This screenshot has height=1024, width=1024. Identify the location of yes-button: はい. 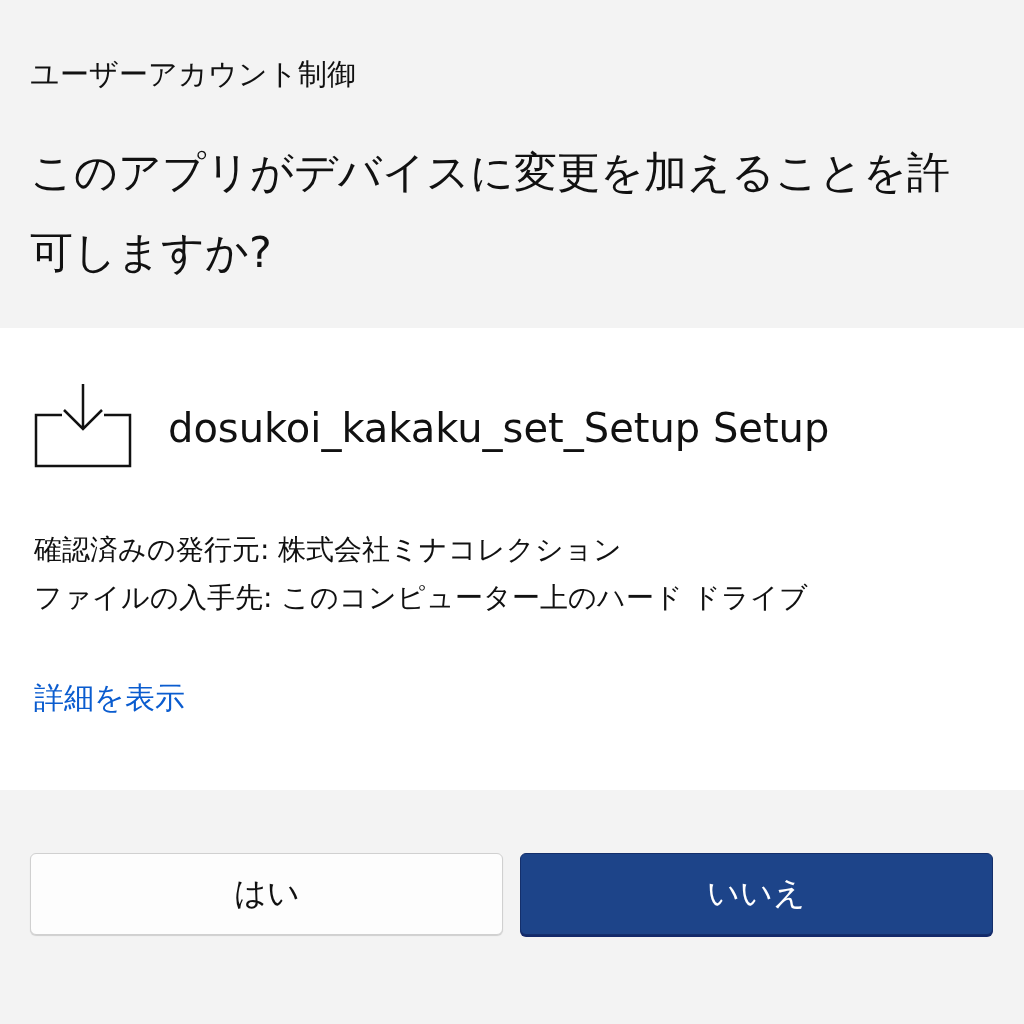
(266, 894).